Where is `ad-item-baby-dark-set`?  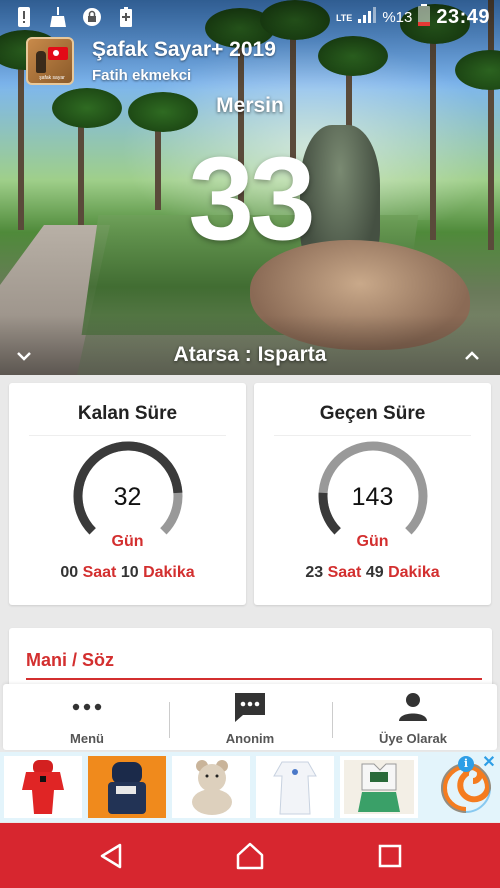 ad-item-baby-dark-set is located at coordinates (127, 787).